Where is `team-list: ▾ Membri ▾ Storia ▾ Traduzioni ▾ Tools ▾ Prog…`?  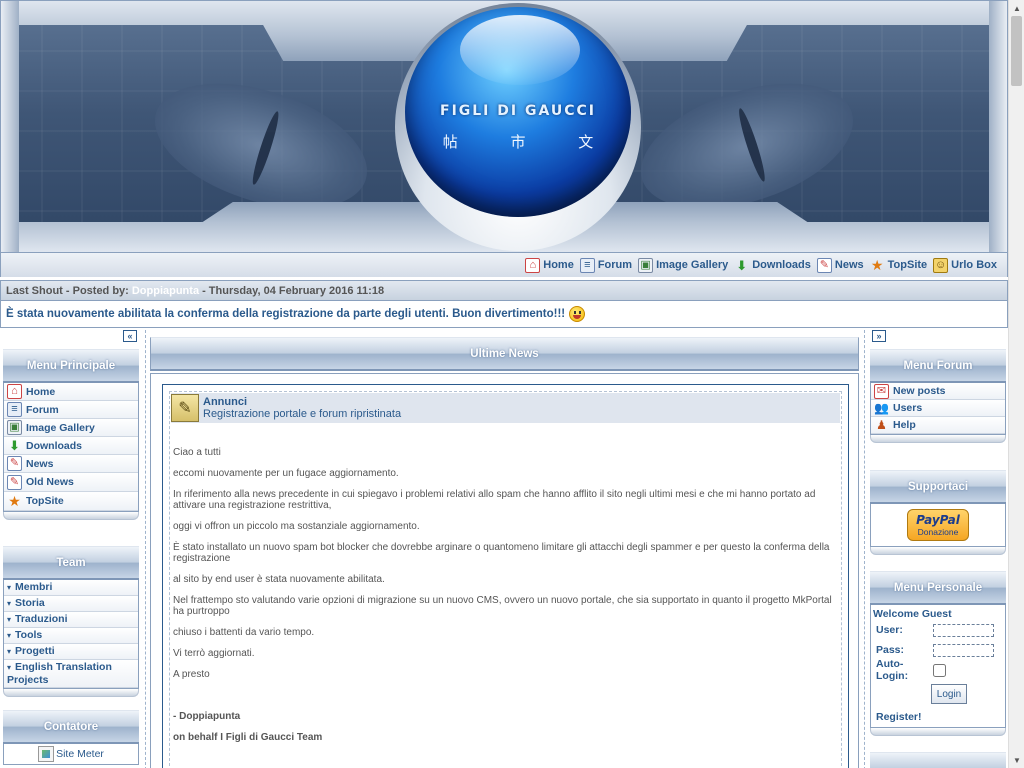
team-list: ▾ Membri ▾ Storia ▾ Traduzioni ▾ Tools ▾ Prog… is located at coordinates (71, 634).